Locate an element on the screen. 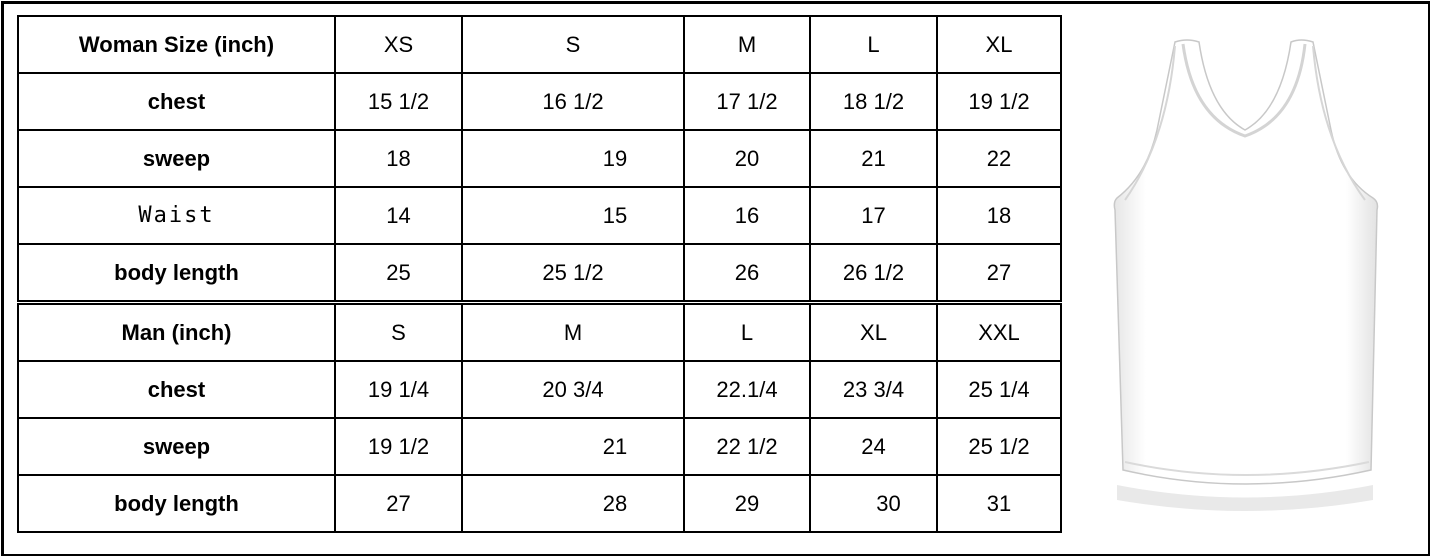 This screenshot has width=1430, height=556. cell: 22 is located at coordinates (999, 158).